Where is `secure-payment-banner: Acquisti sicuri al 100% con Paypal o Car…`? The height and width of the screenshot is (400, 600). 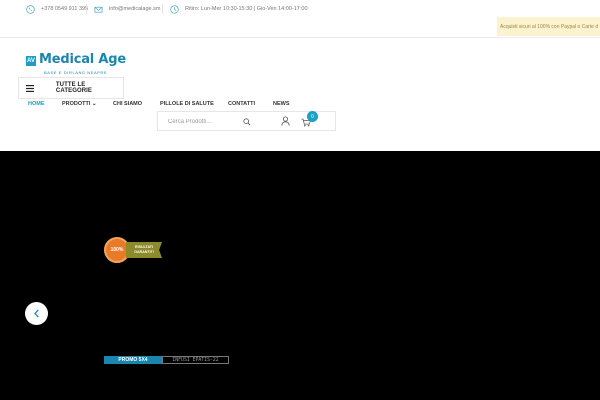
secure-payment-banner: Acquisti sicuri al 100% con Paypal o Car… is located at coordinates (548, 26).